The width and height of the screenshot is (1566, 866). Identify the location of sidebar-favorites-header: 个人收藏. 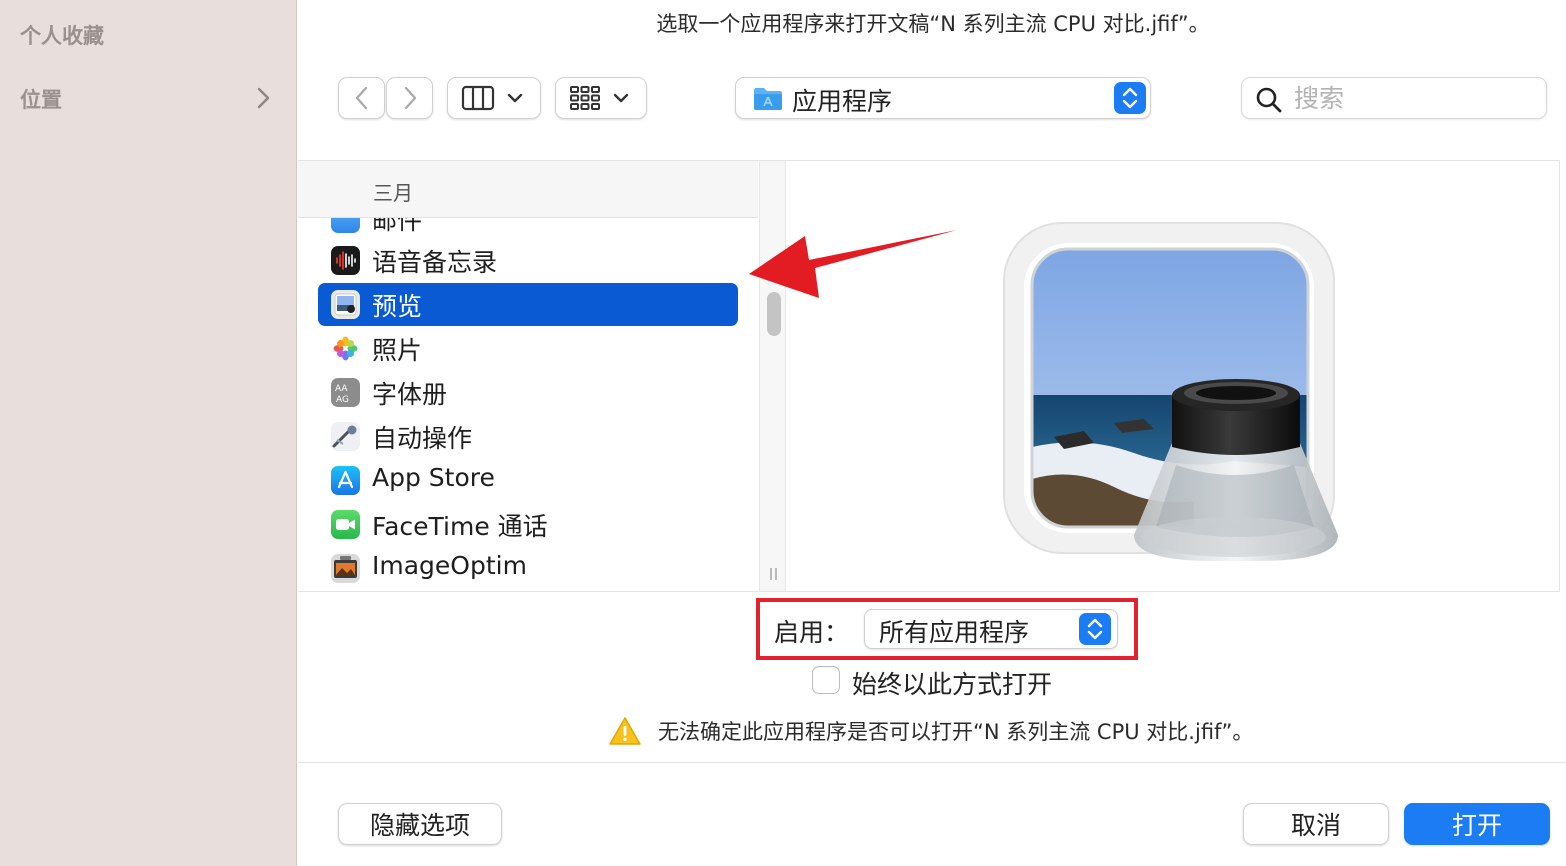
(62, 35).